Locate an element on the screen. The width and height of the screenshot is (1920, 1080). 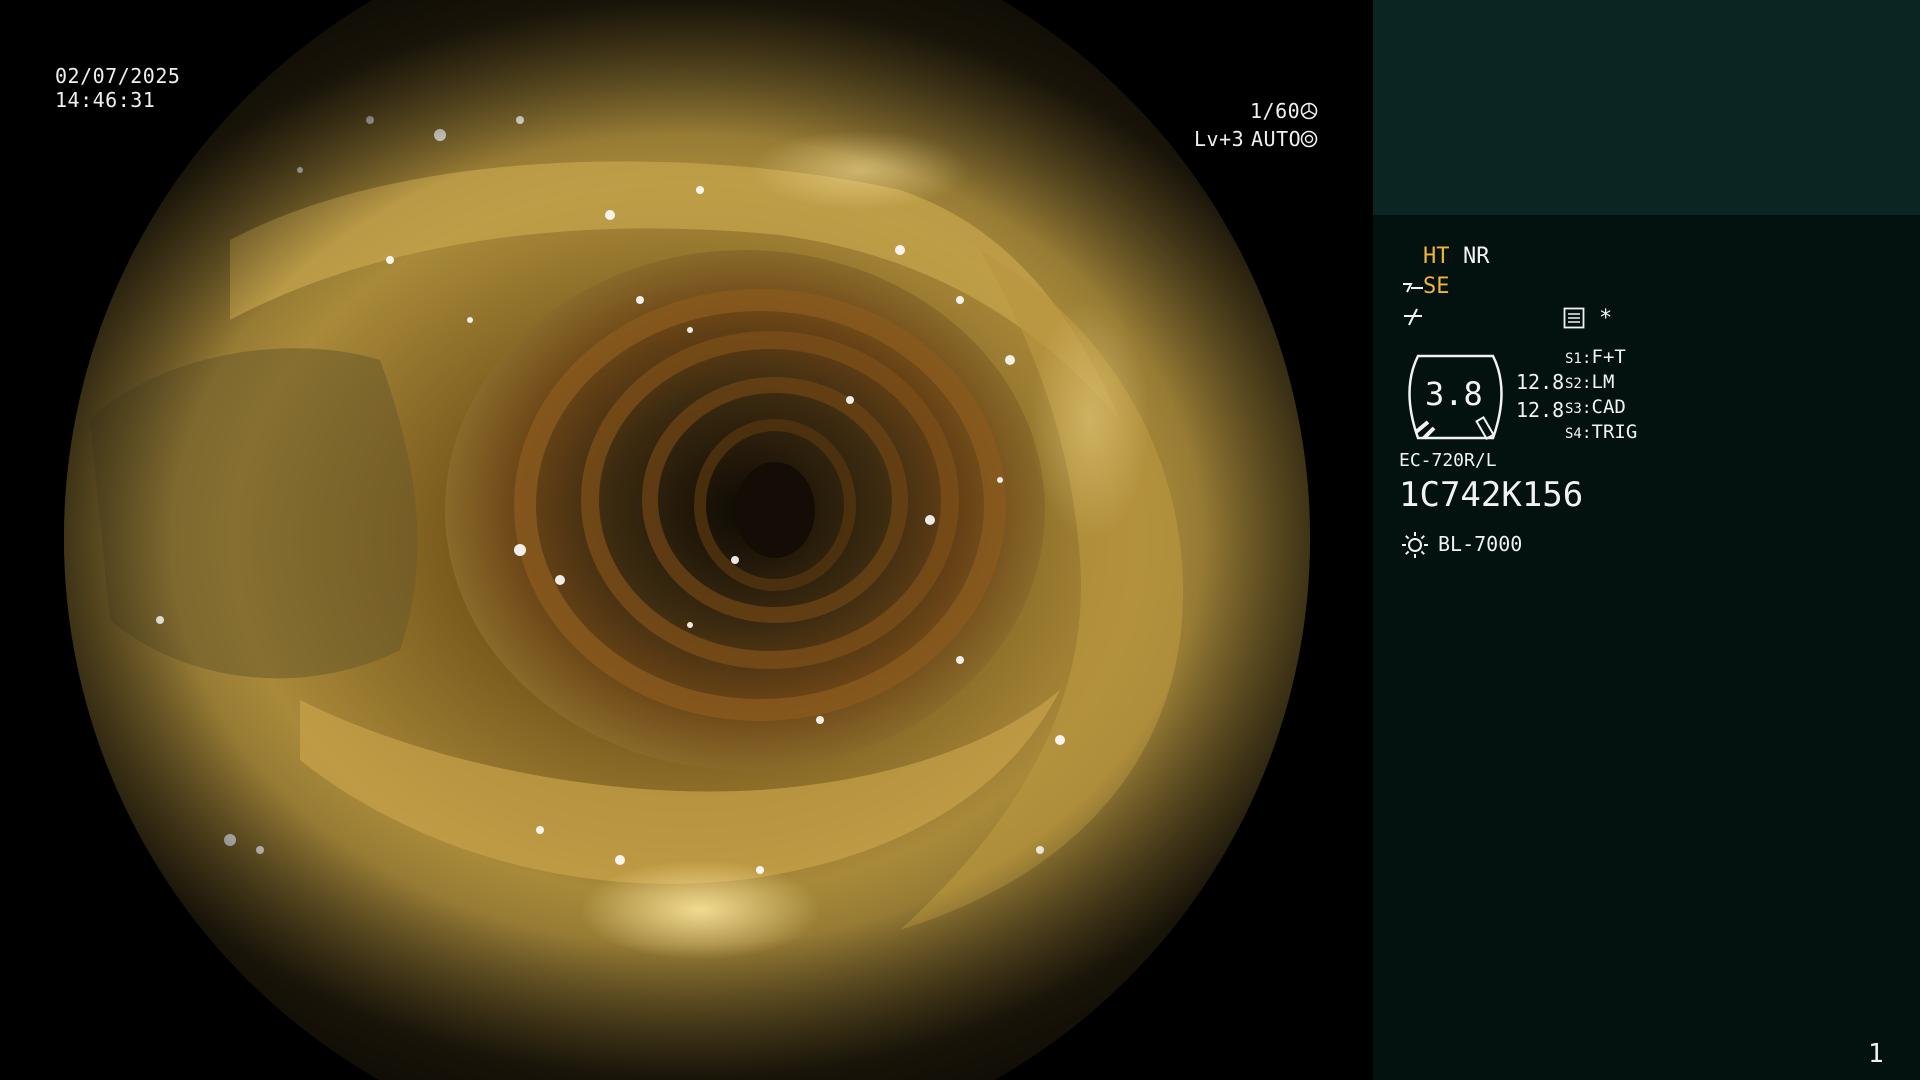
shutter-icon is located at coordinates (1309, 111).